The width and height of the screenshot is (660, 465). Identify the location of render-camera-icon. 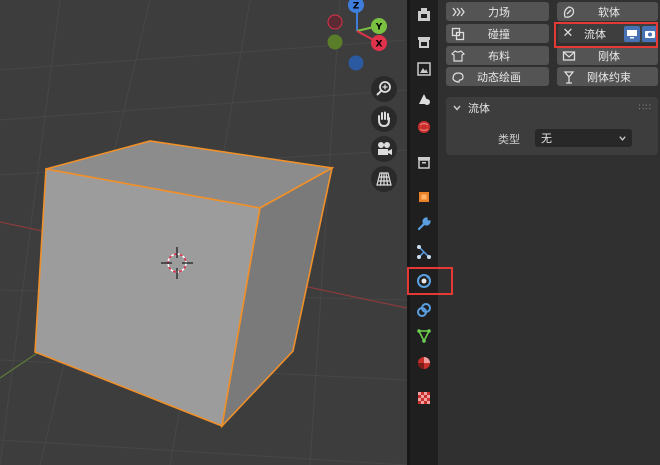
(650, 33).